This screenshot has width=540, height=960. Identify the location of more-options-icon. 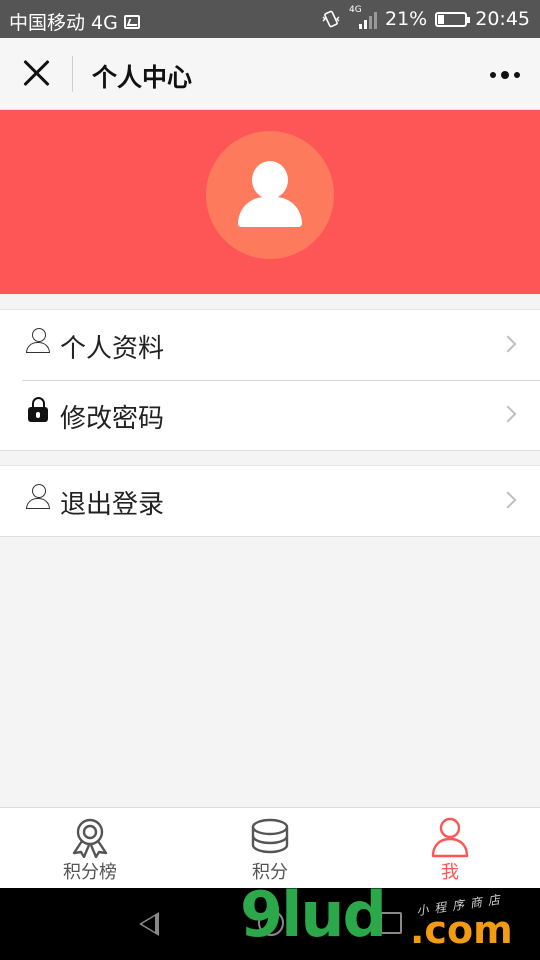
(505, 75).